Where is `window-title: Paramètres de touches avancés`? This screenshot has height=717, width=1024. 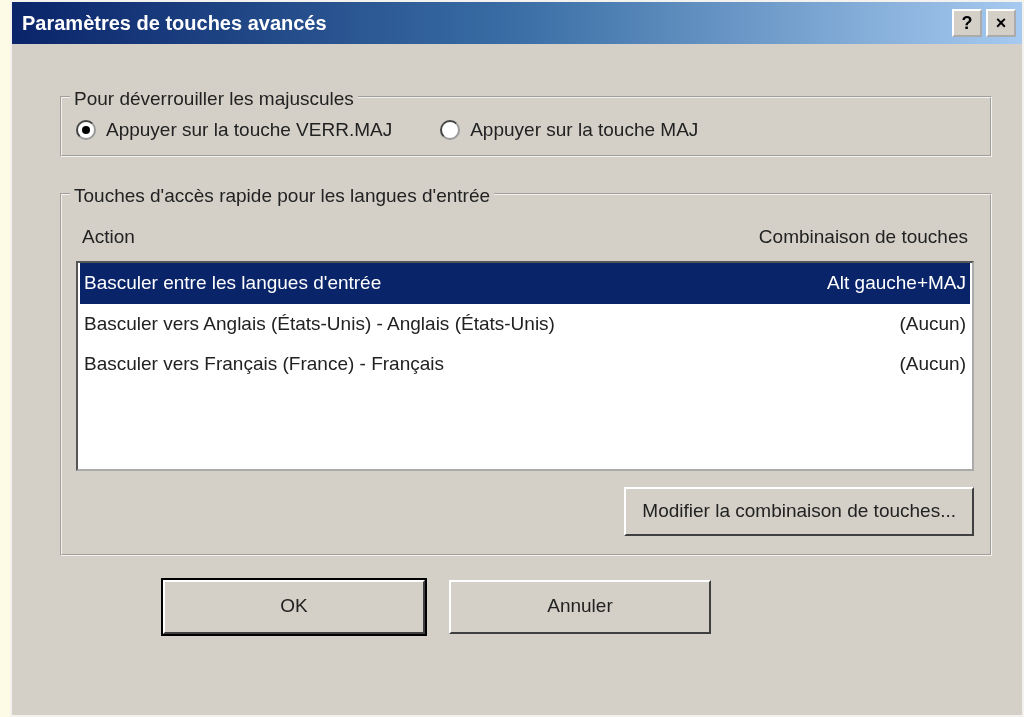
window-title: Paramètres de touches avancés is located at coordinates (175, 23).